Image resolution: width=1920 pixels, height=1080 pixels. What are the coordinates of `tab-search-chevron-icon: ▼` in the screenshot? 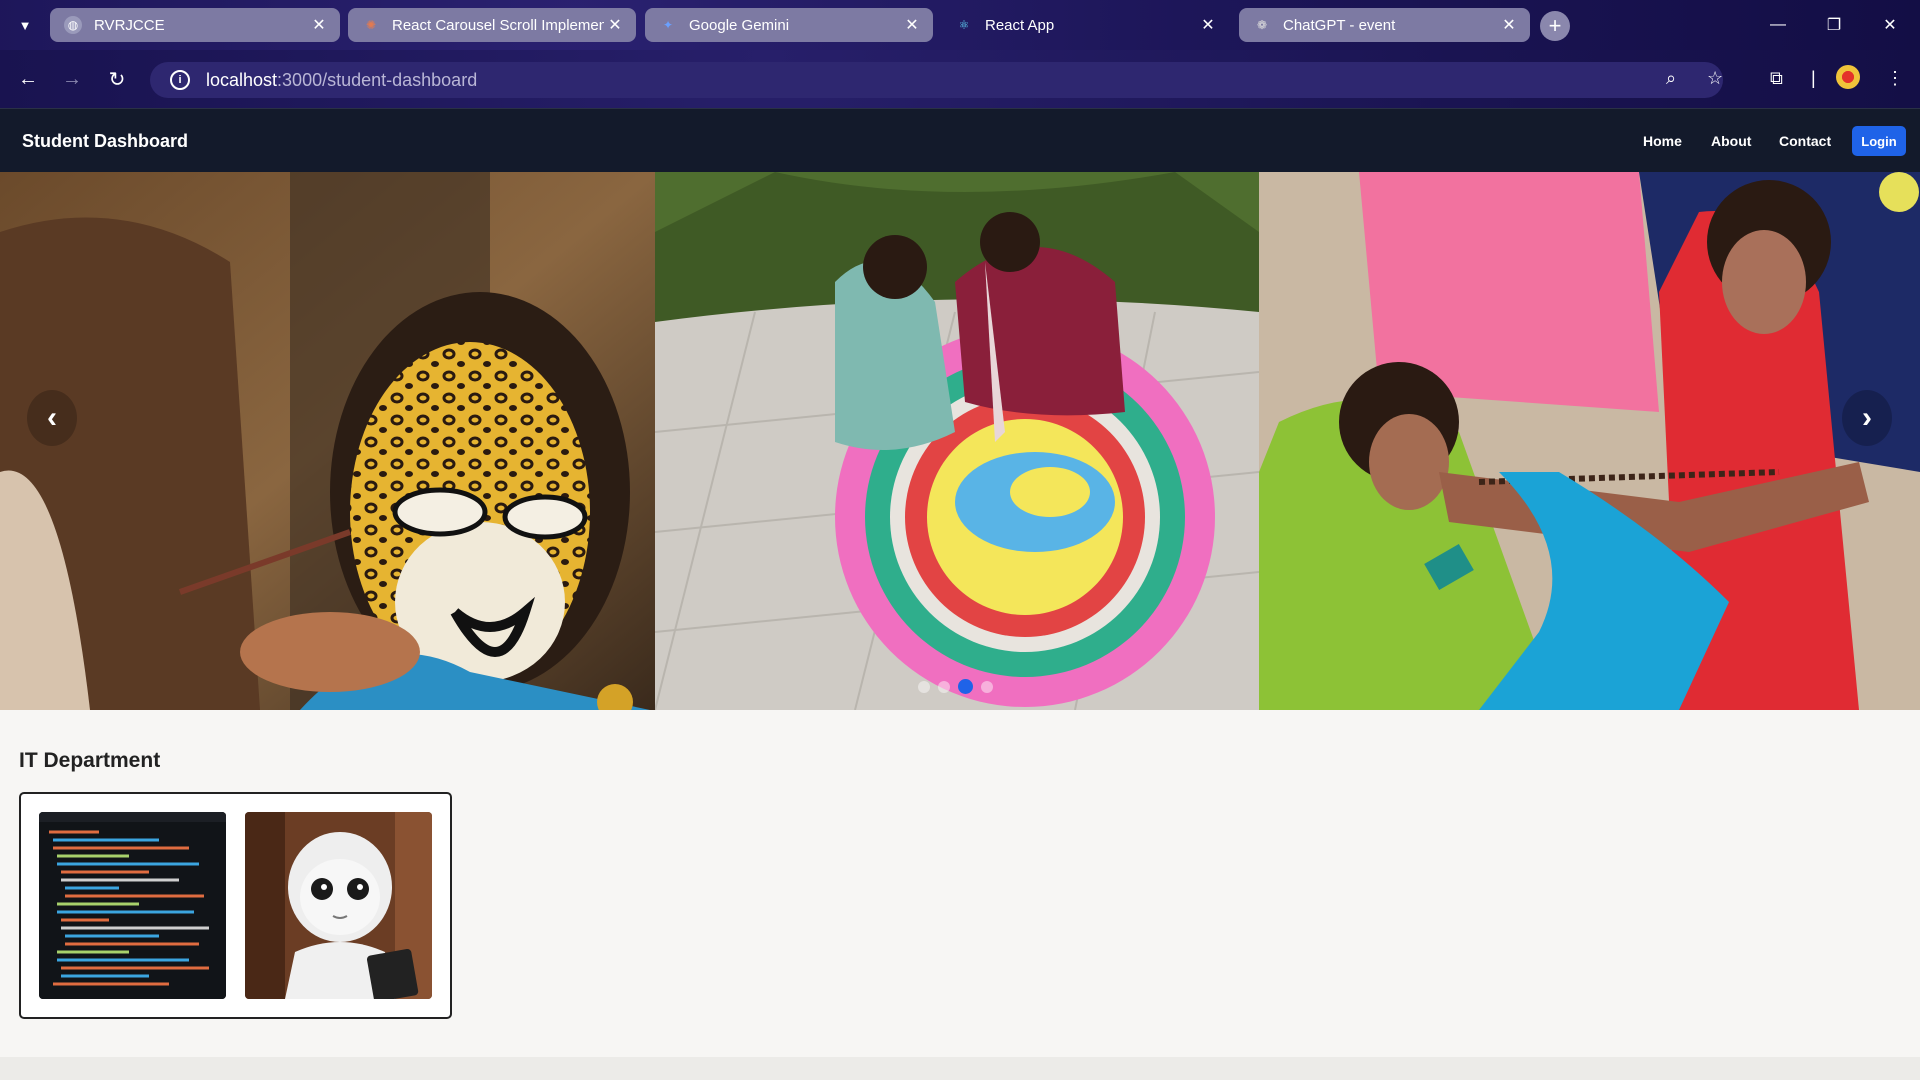 It's located at (25, 25).